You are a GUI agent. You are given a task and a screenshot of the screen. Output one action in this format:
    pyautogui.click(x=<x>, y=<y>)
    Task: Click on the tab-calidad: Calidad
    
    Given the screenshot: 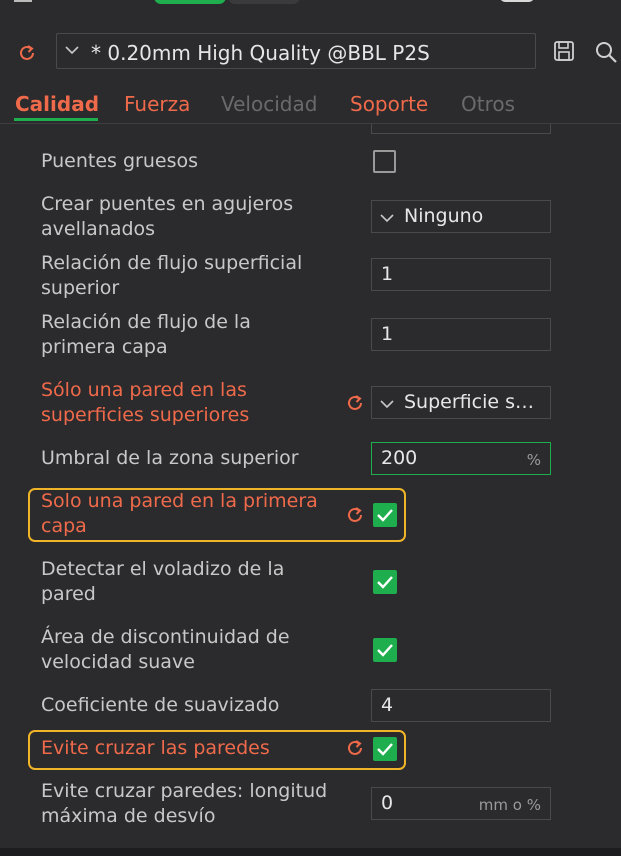 What is the action you would take?
    pyautogui.click(x=57, y=104)
    